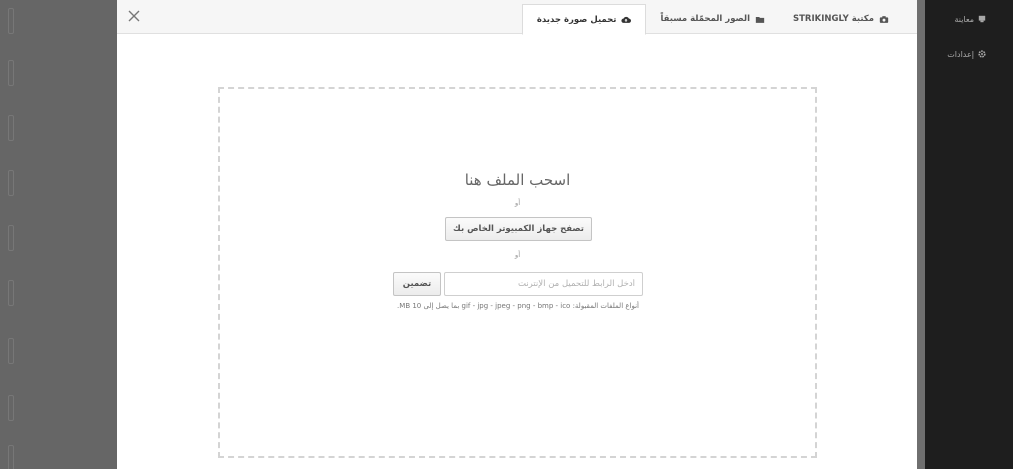  What do you see at coordinates (921, 234) in the screenshot?
I see `editor-background-right` at bounding box center [921, 234].